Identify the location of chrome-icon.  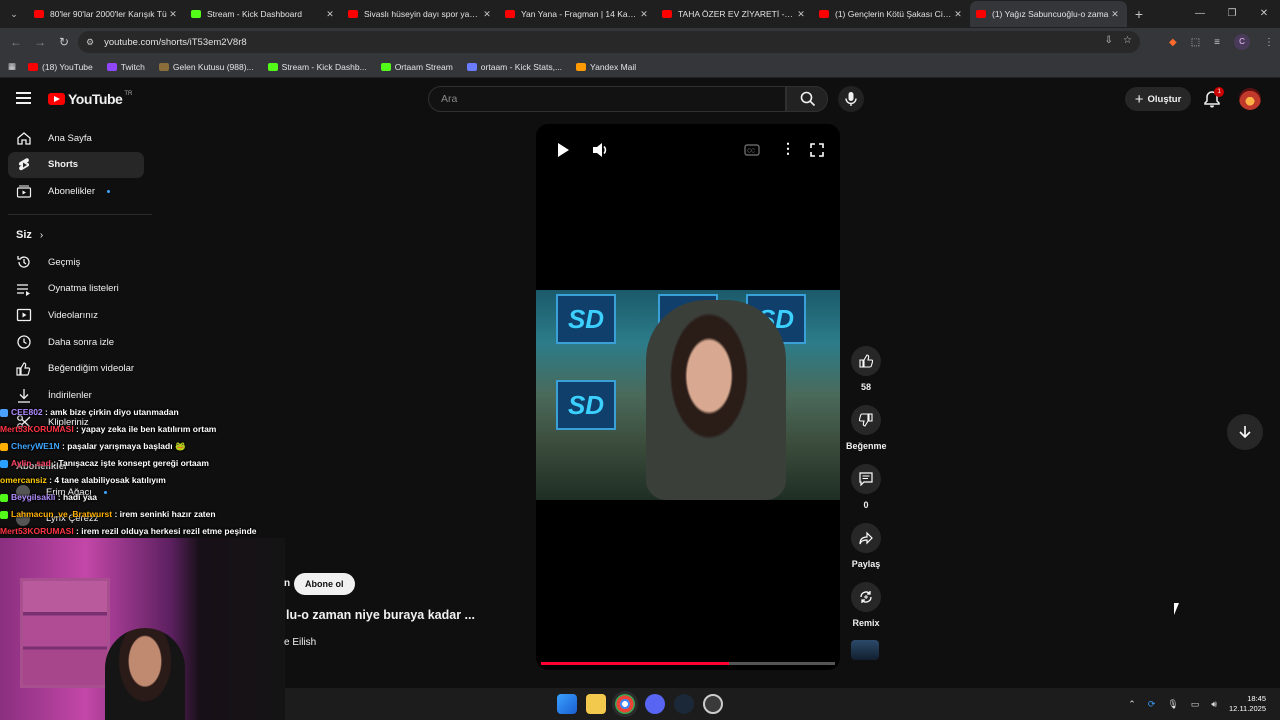
(625, 704).